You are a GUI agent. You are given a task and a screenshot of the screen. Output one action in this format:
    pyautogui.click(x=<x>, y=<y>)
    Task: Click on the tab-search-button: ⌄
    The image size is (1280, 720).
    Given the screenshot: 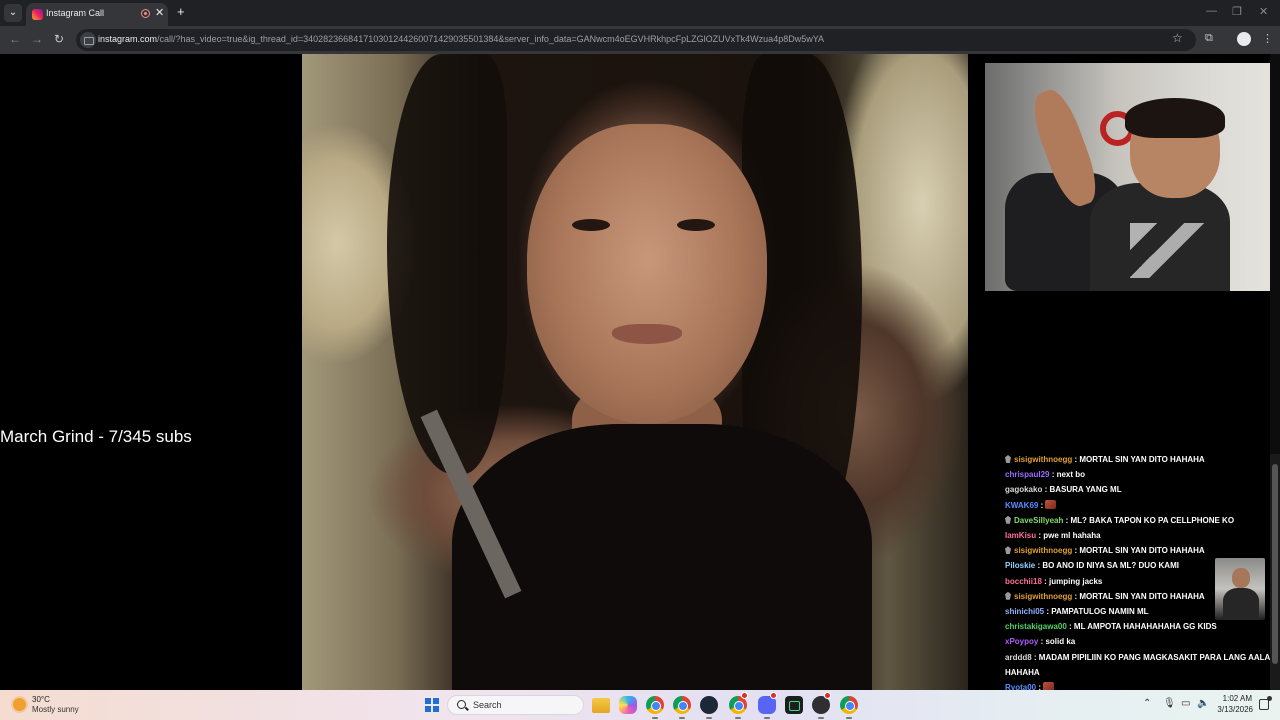 What is the action you would take?
    pyautogui.click(x=13, y=13)
    